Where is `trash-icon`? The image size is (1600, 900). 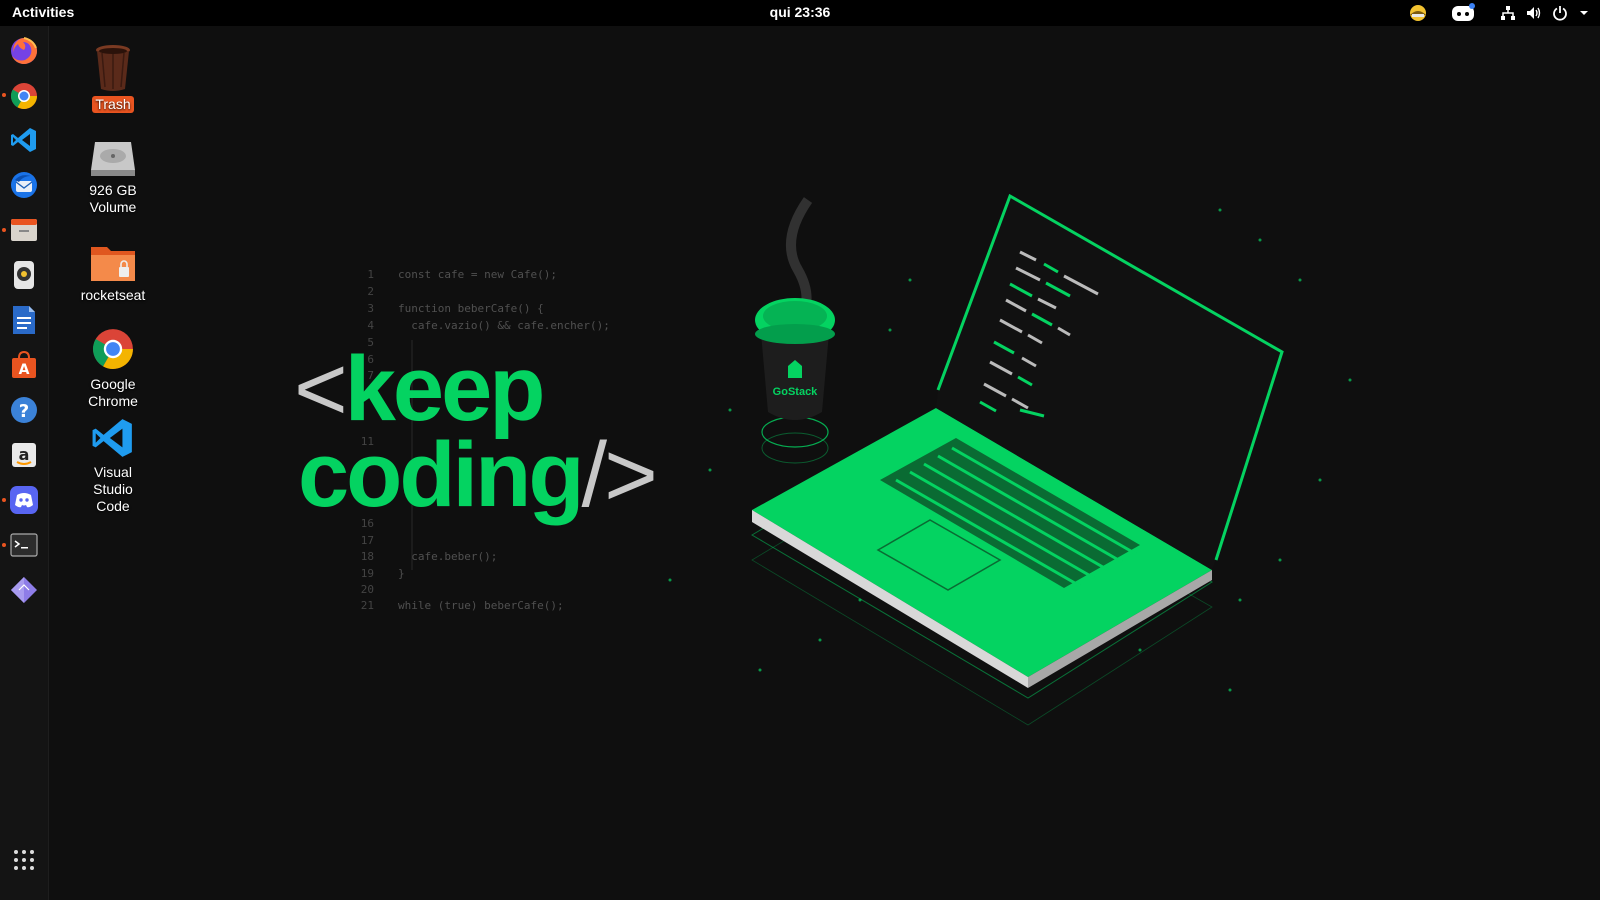
trash-icon is located at coordinates (113, 68).